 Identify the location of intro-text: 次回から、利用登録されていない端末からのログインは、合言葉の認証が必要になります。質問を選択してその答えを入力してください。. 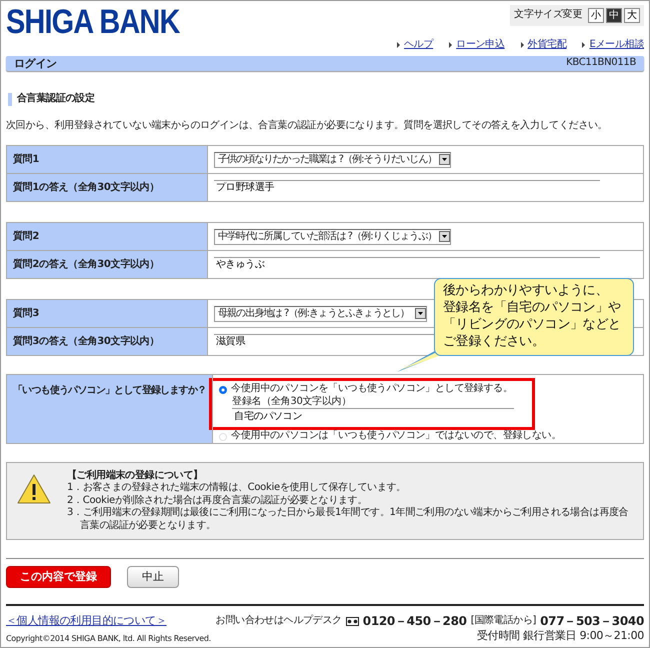
(307, 126).